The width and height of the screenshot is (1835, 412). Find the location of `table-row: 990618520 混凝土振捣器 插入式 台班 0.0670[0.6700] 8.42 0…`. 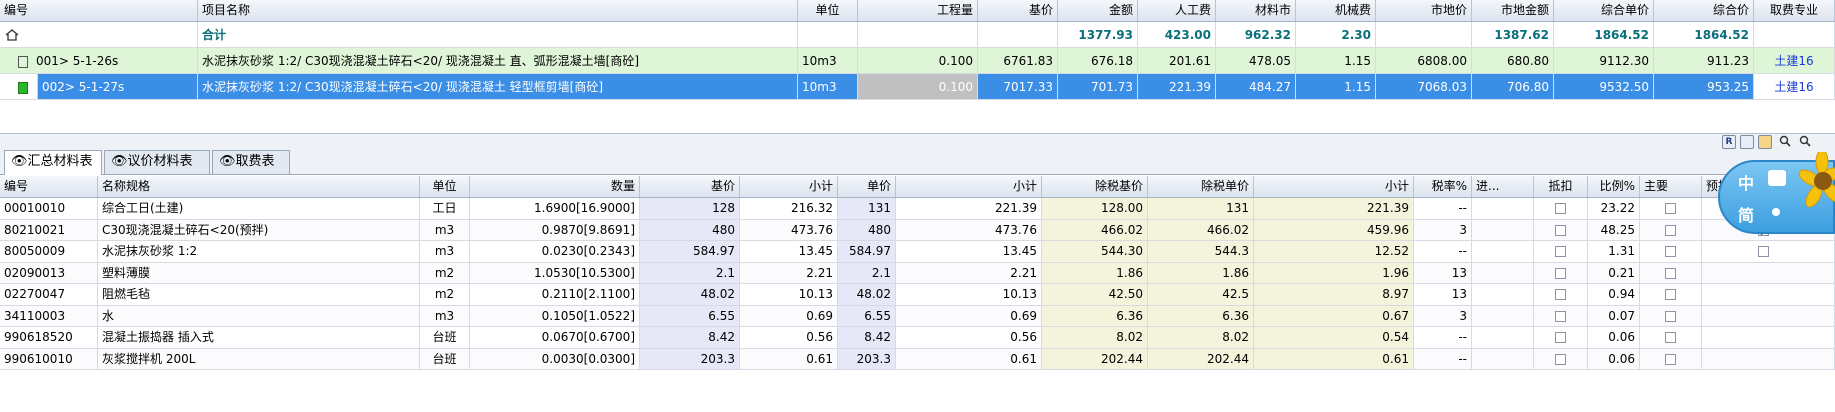

table-row: 990618520 混凝土振捣器 插入式 台班 0.0670[0.6700] 8.42 0… is located at coordinates (917, 338).